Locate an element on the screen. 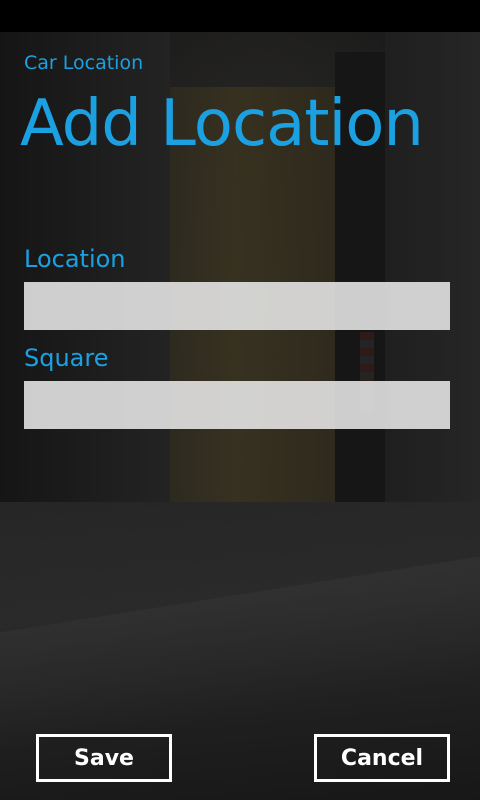  status-bar is located at coordinates (240, 16).